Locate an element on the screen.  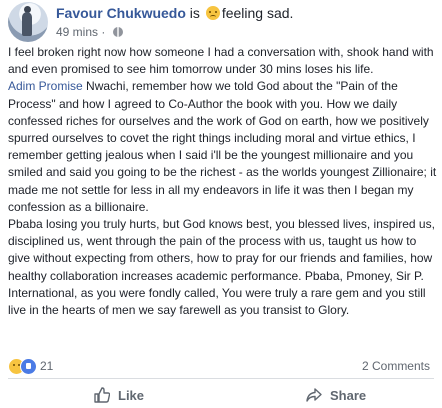
author-avatar is located at coordinates (28, 22).